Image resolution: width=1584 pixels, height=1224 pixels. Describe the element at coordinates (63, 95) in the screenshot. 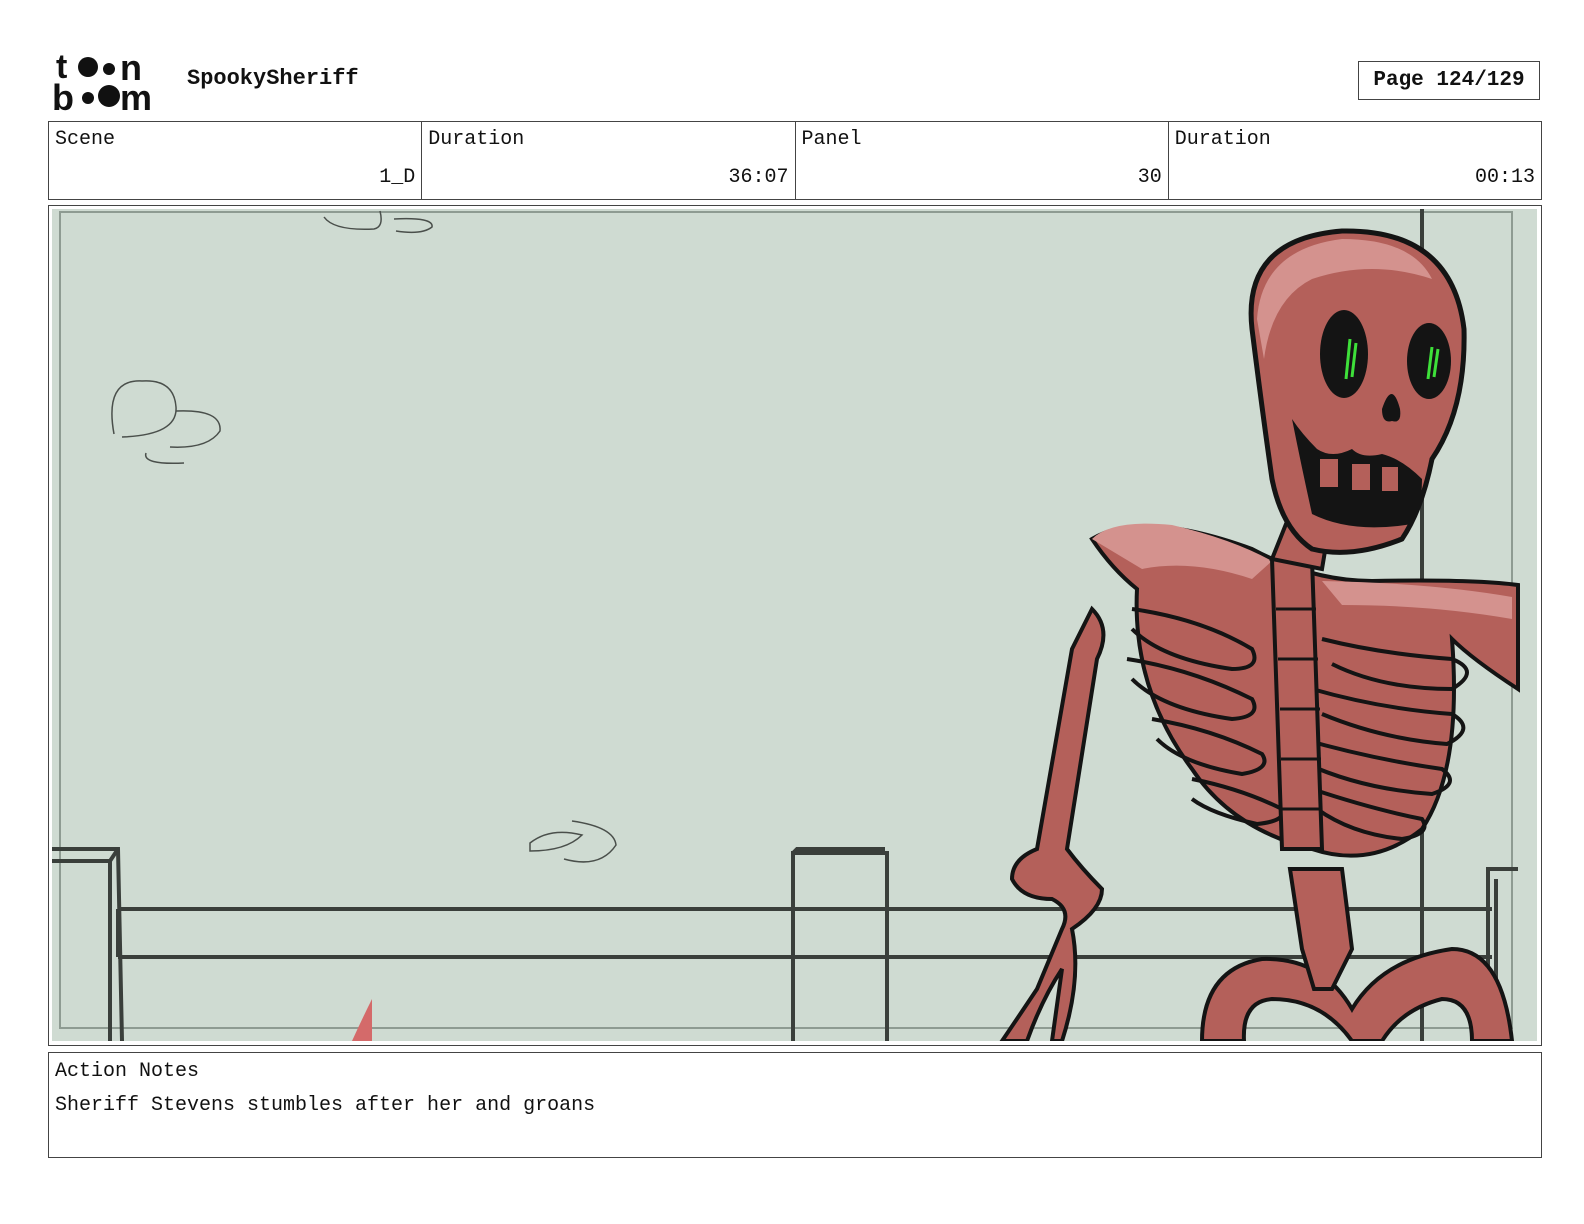

I see `svg-text: b` at that location.